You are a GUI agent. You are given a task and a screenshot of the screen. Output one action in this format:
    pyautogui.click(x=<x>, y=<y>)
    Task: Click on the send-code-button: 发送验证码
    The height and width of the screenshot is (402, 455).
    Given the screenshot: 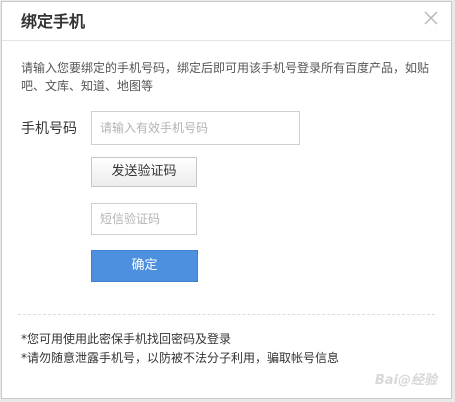 What is the action you would take?
    pyautogui.click(x=144, y=172)
    